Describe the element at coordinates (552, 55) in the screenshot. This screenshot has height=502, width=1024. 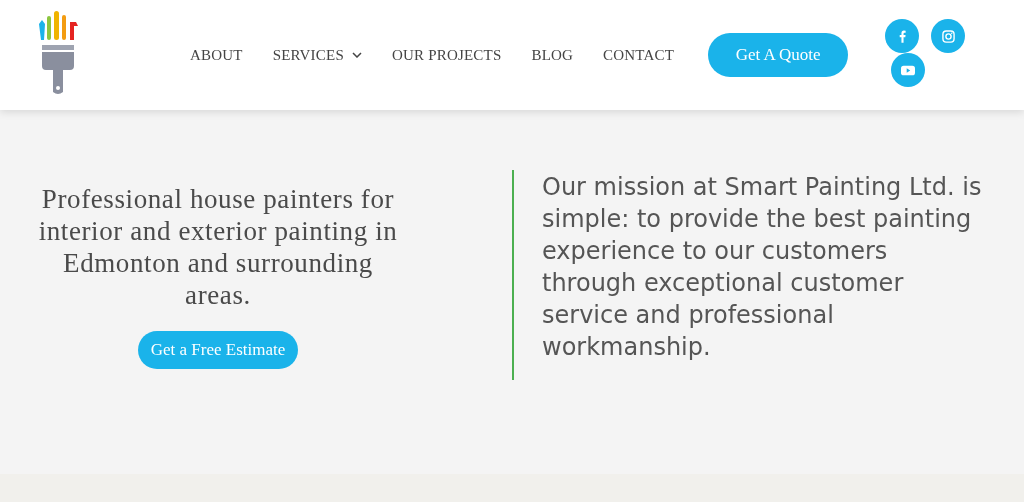
I see `nav-link: BLOG` at that location.